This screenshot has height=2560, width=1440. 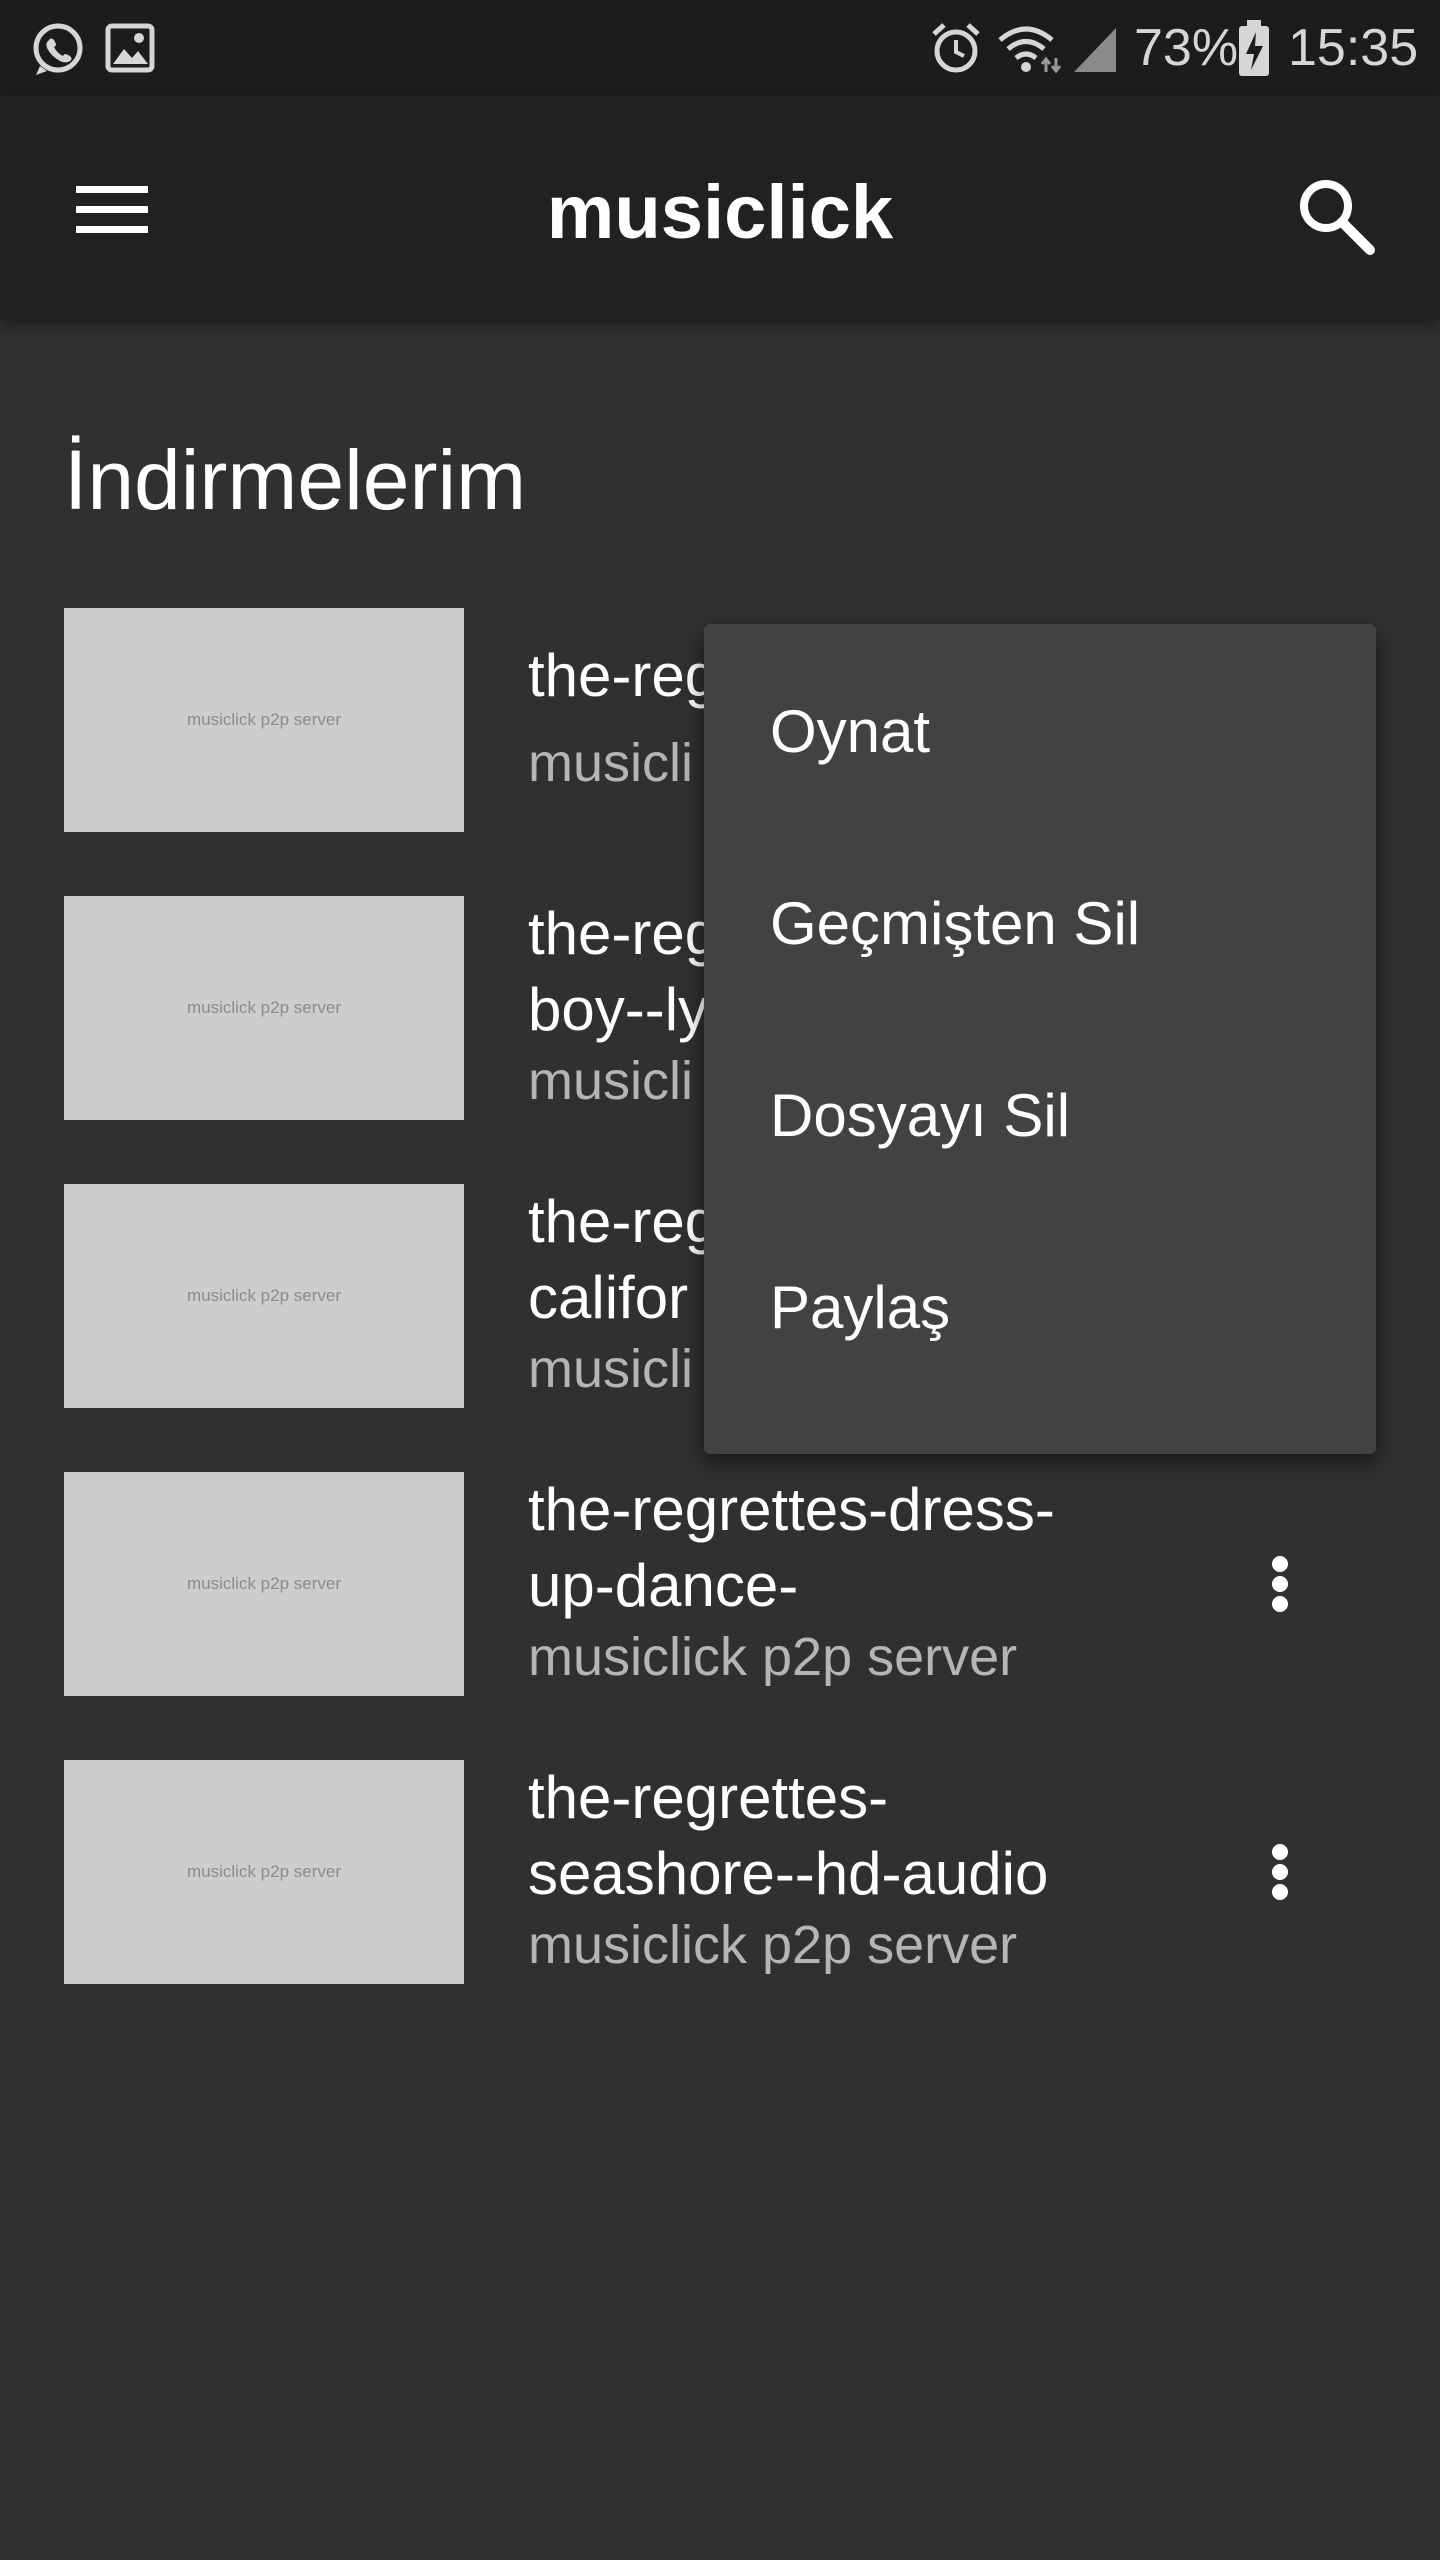 What do you see at coordinates (1186, 48) in the screenshot?
I see `battery-percent: 73%` at bounding box center [1186, 48].